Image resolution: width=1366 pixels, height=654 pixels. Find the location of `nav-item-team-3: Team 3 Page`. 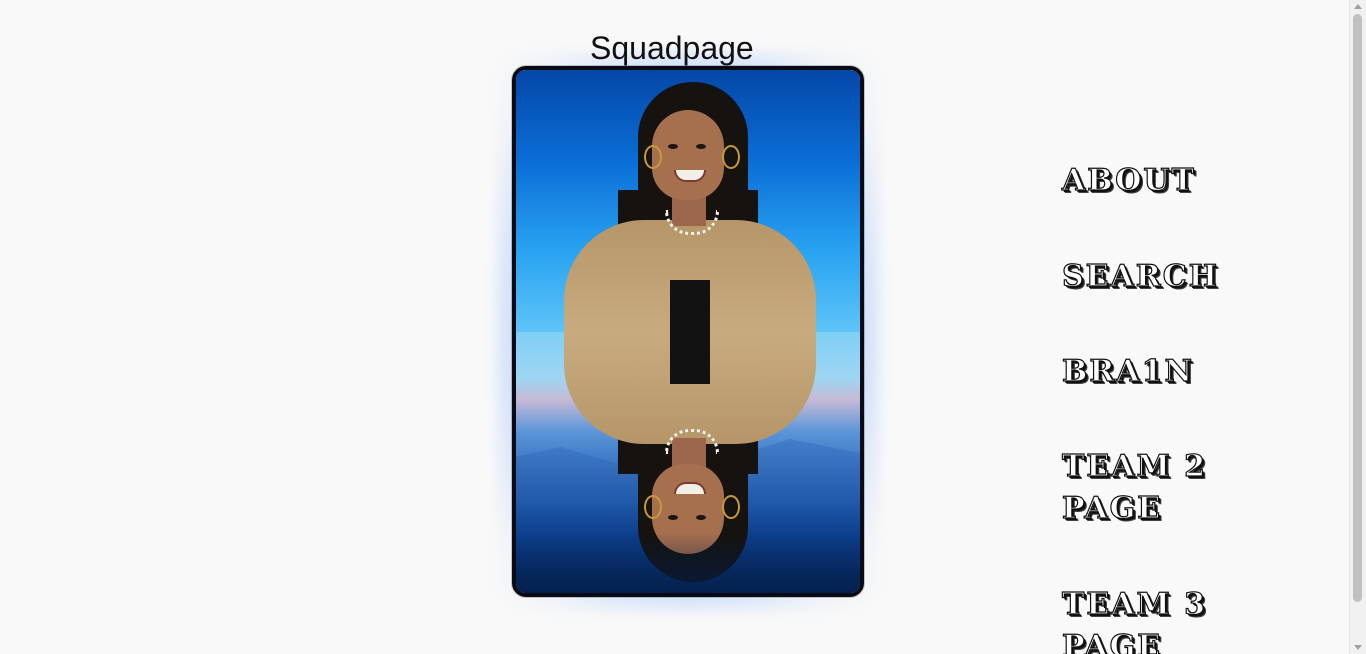

nav-item-team-3: Team 3 Page is located at coordinates (1146, 619).